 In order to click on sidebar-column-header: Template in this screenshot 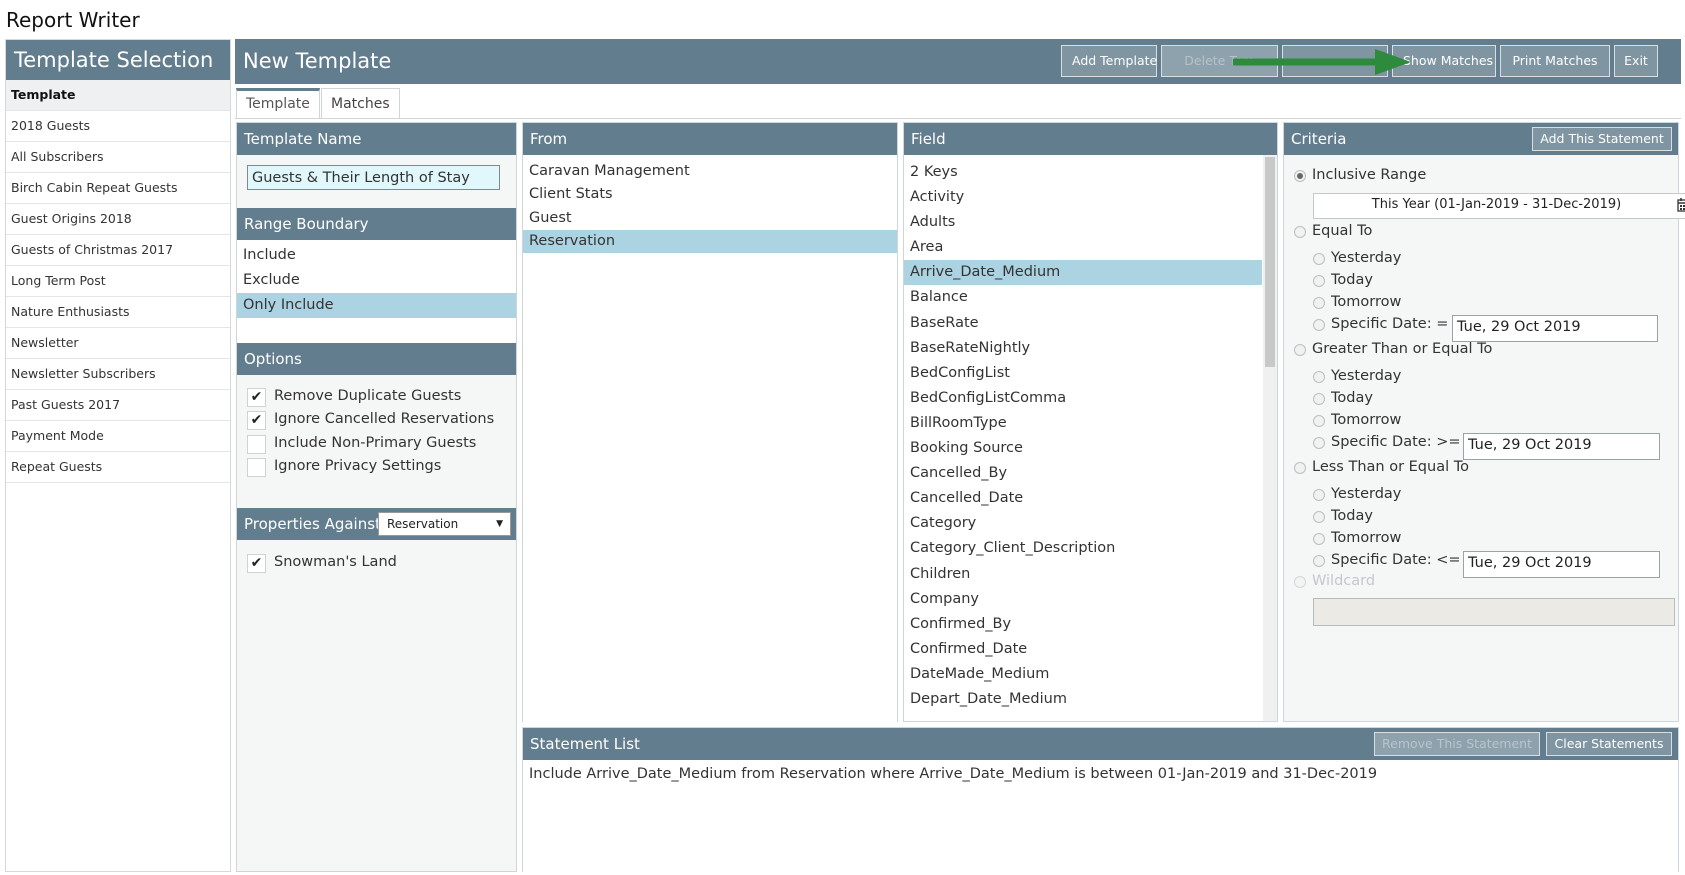, I will do `click(118, 95)`.